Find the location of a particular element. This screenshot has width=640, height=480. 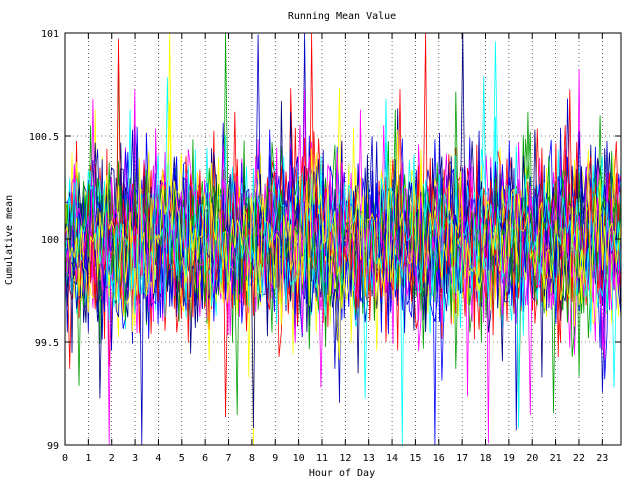

x-tick-label: 18 is located at coordinates (485, 458).